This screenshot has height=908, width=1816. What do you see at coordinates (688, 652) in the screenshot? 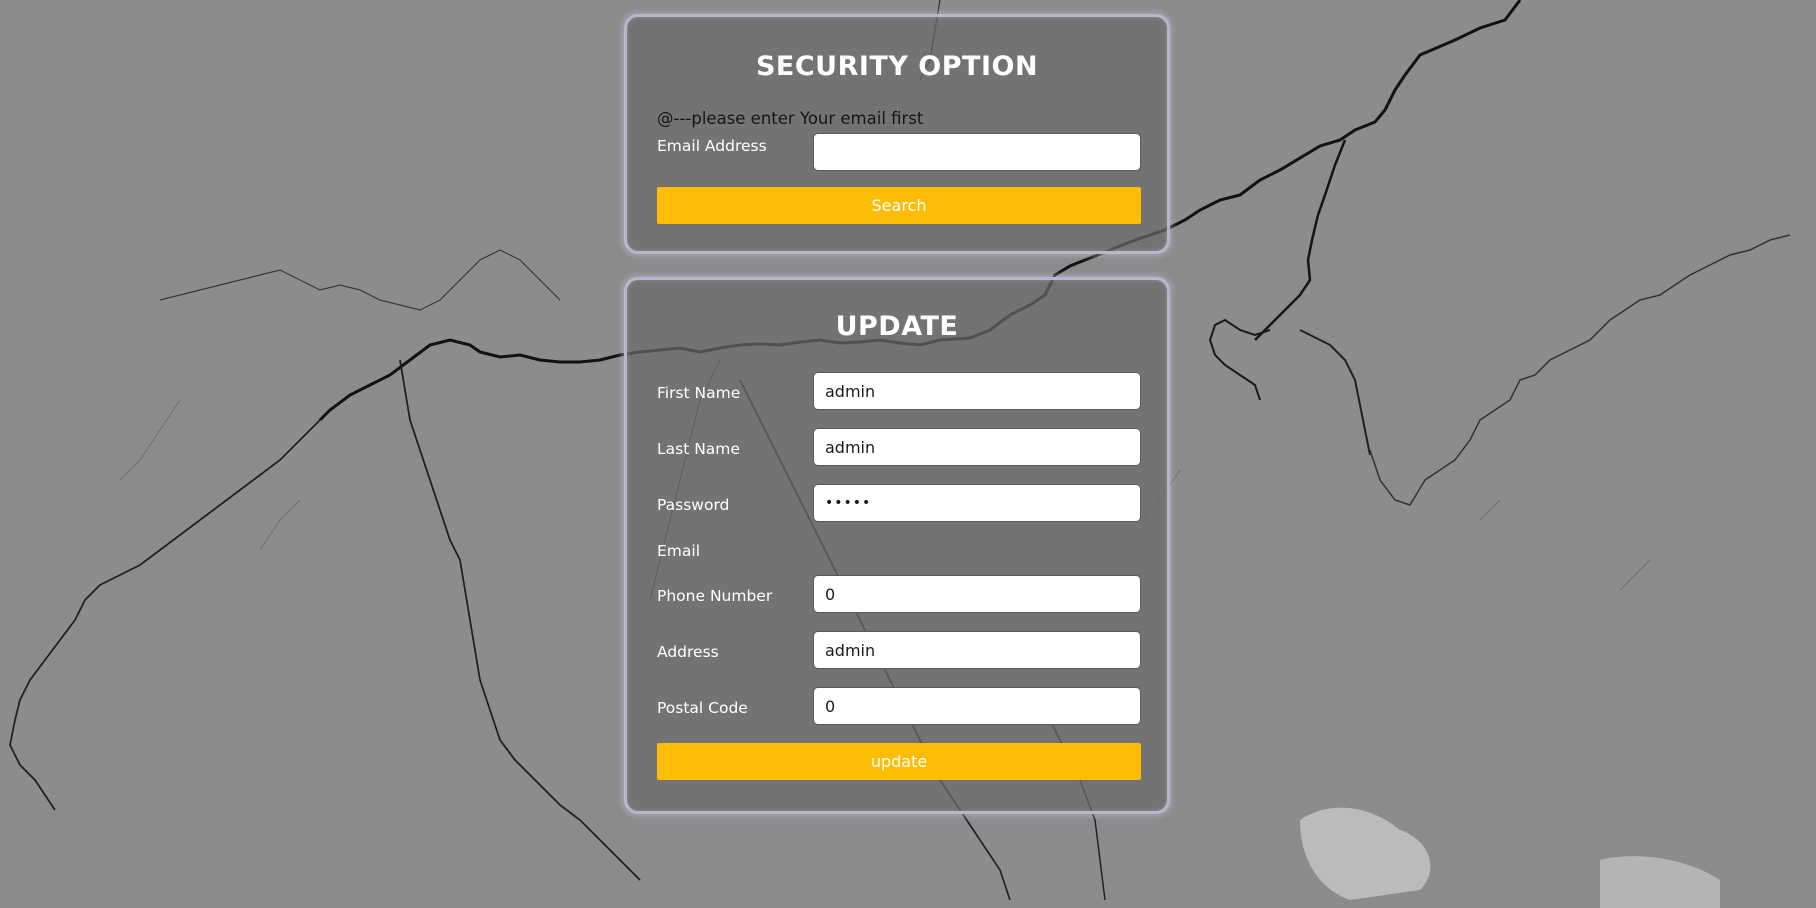
I see `address-label: Address` at bounding box center [688, 652].